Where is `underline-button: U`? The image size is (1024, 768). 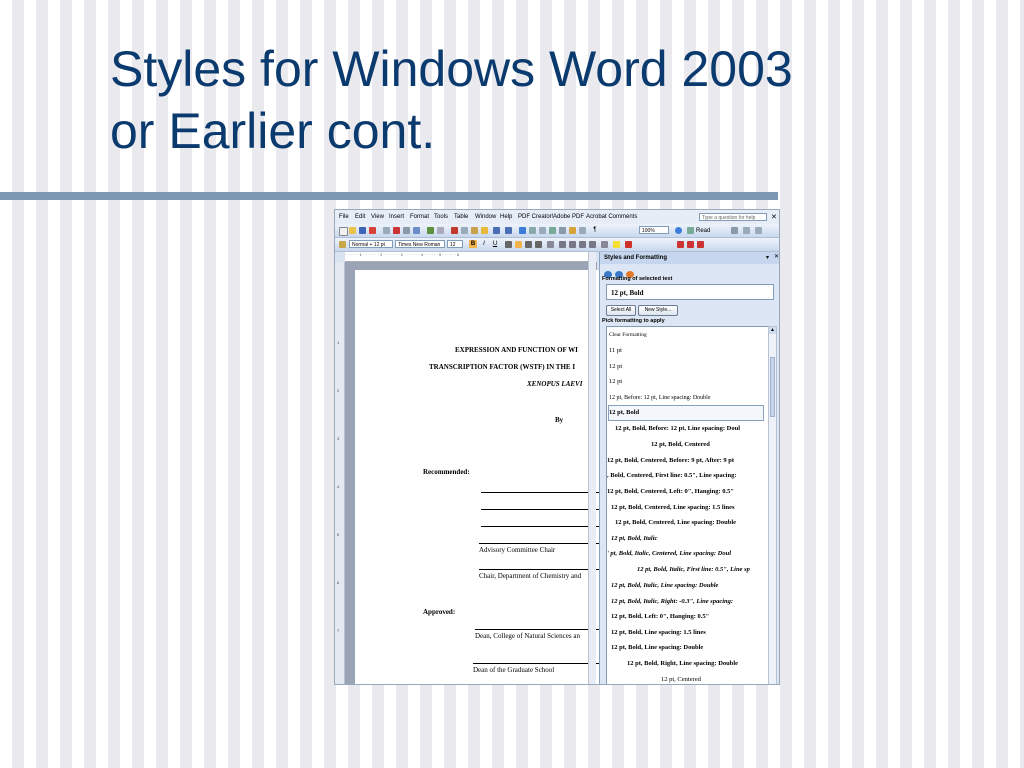
underline-button: U is located at coordinates (495, 244).